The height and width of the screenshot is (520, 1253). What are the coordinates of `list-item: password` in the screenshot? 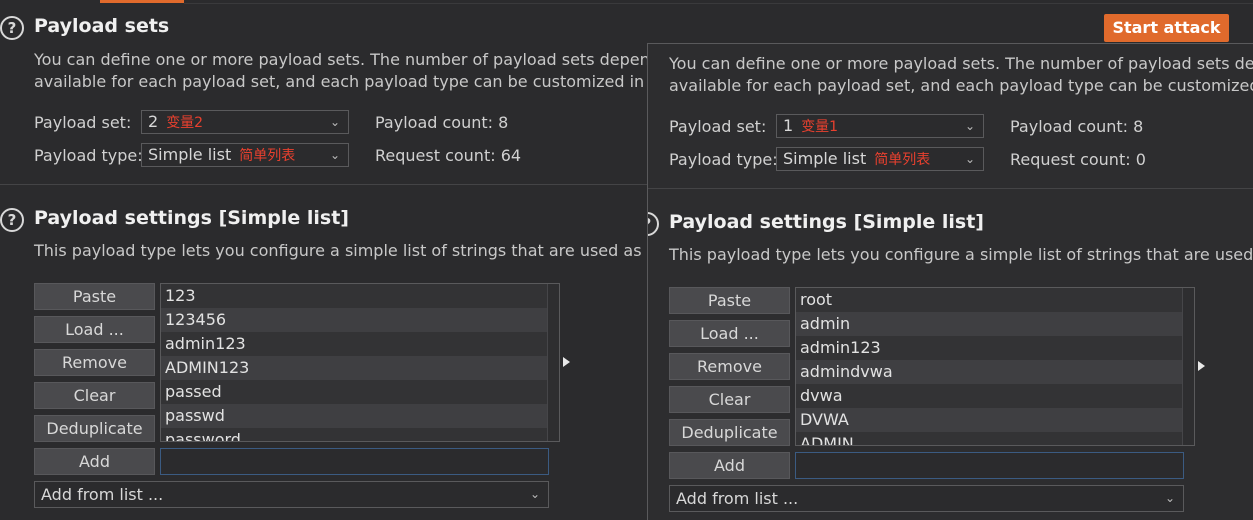 It's located at (354, 434).